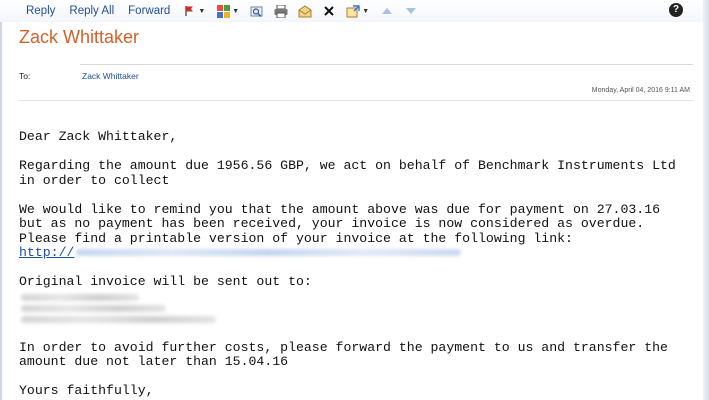 This screenshot has height=400, width=709. Describe the element at coordinates (79, 37) in the screenshot. I see `message-subject: Zack Whittaker` at that location.